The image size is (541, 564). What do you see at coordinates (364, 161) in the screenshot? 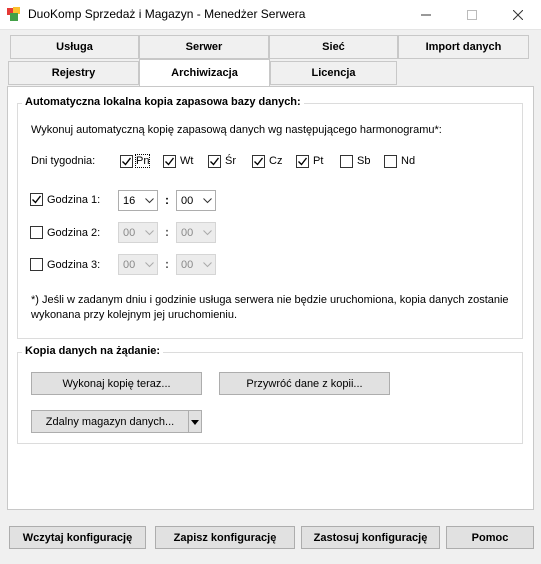
I see `day-label: Sb` at bounding box center [364, 161].